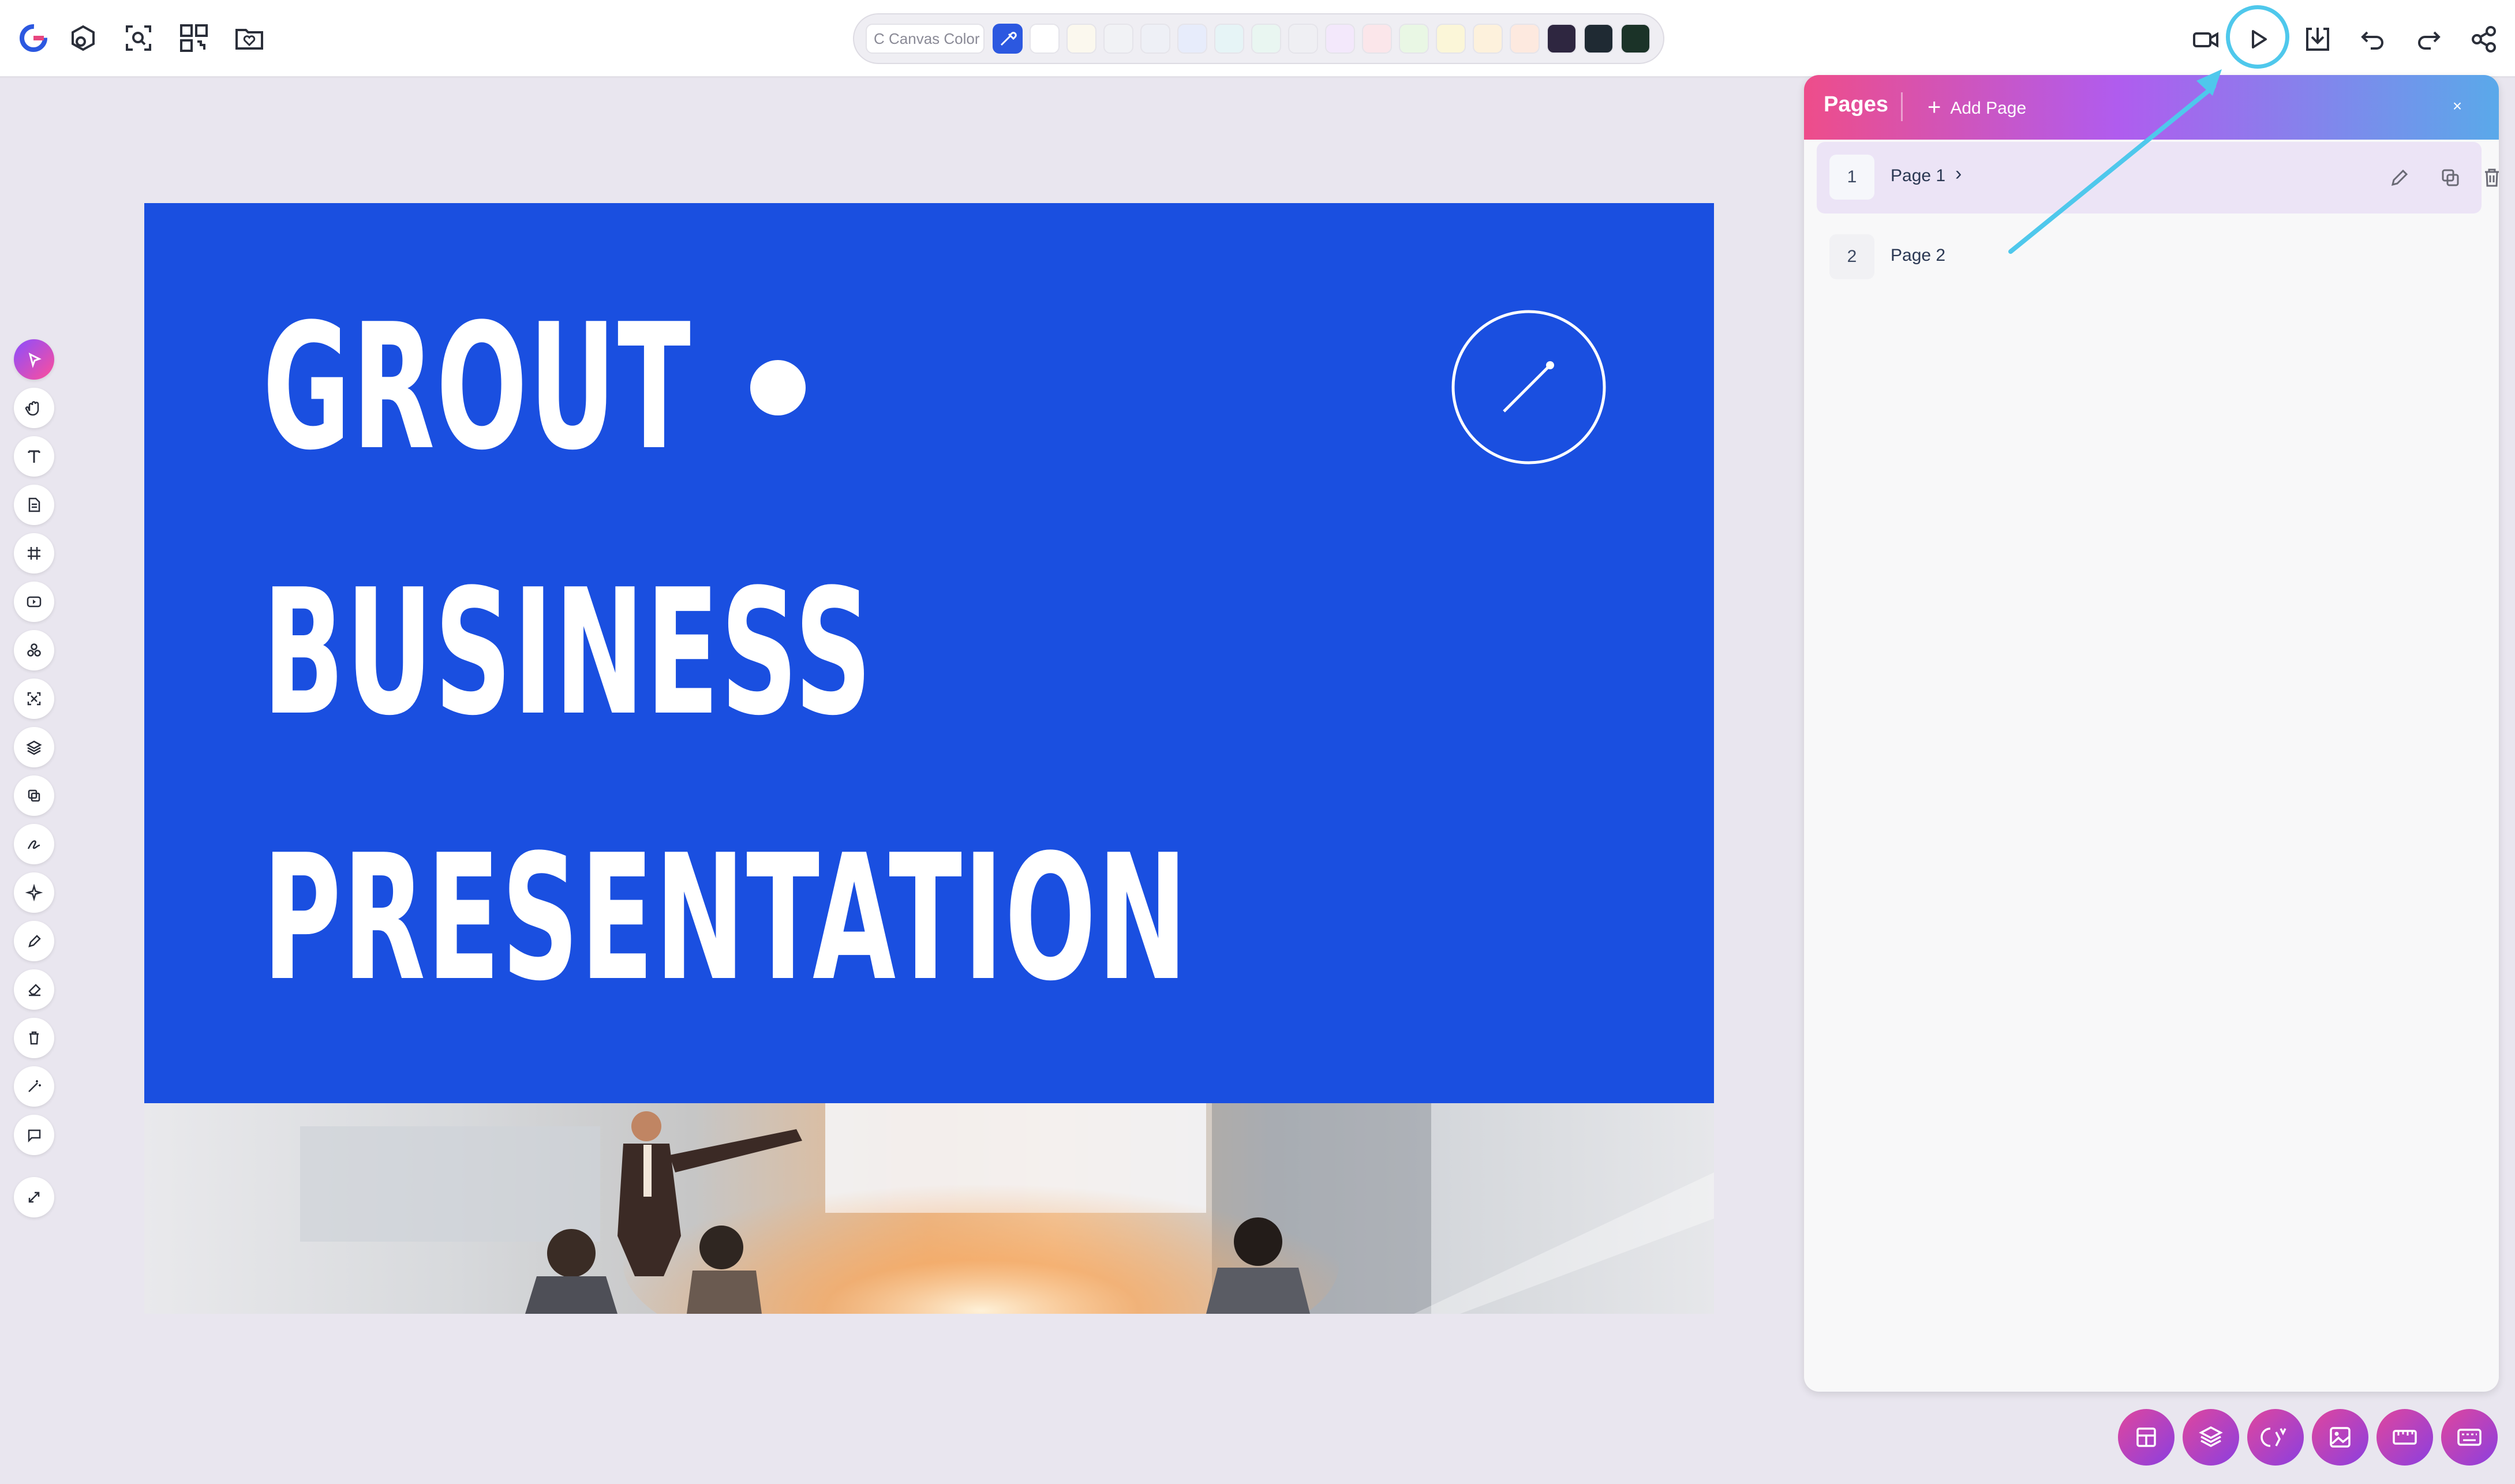 Image resolution: width=2515 pixels, height=1484 pixels. What do you see at coordinates (926, 39) in the screenshot?
I see `canvas-color-label: C Canvas Color` at bounding box center [926, 39].